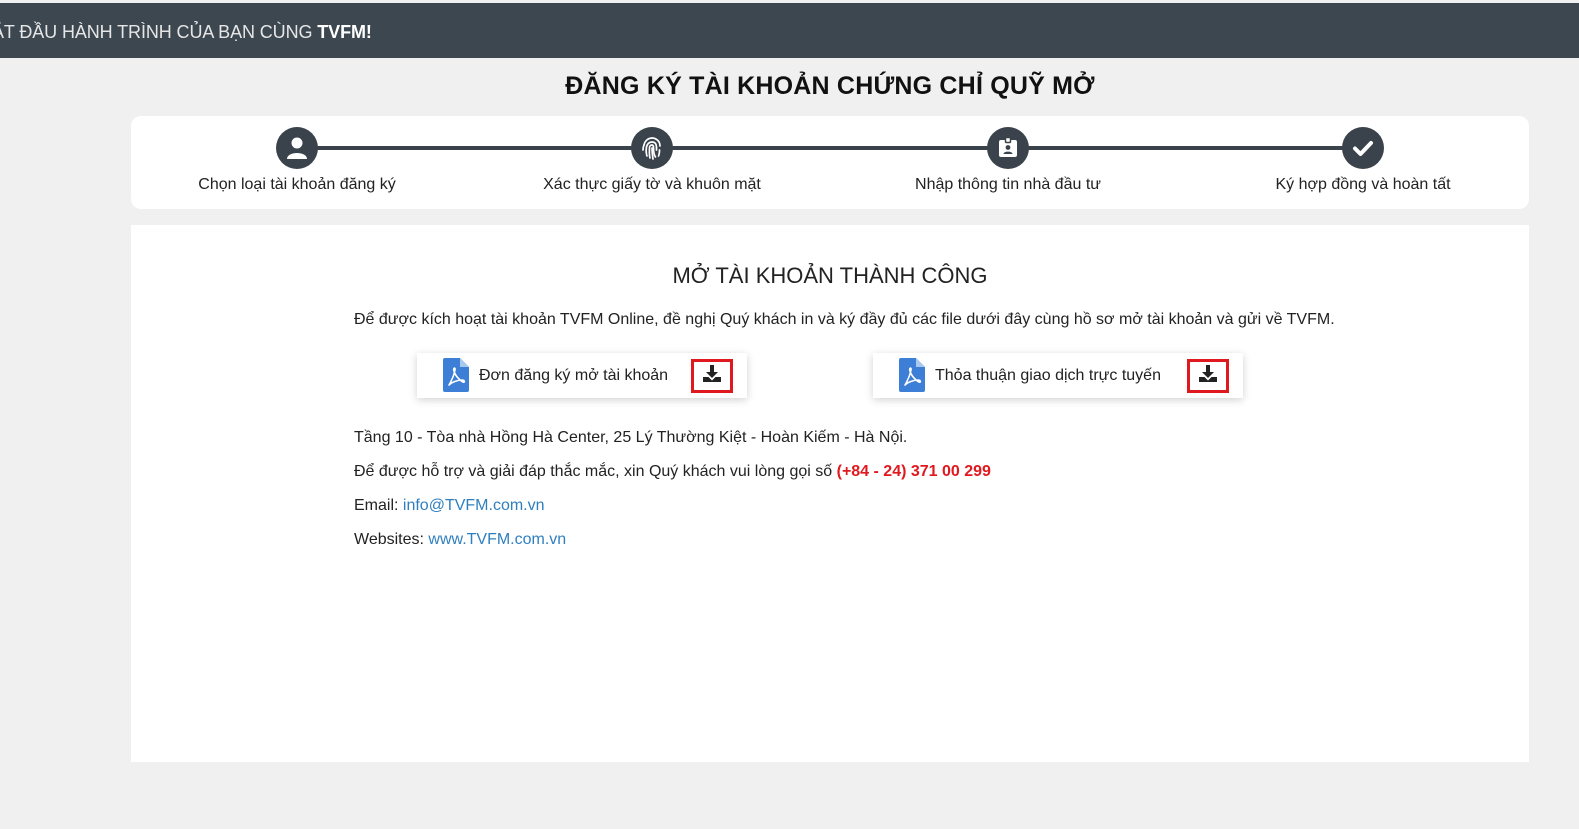 The height and width of the screenshot is (829, 1579). I want to click on banner-message: ẮT ĐẦU HÀNH TRÌNH CỦA BẠN CÙNG, so click(159, 32).